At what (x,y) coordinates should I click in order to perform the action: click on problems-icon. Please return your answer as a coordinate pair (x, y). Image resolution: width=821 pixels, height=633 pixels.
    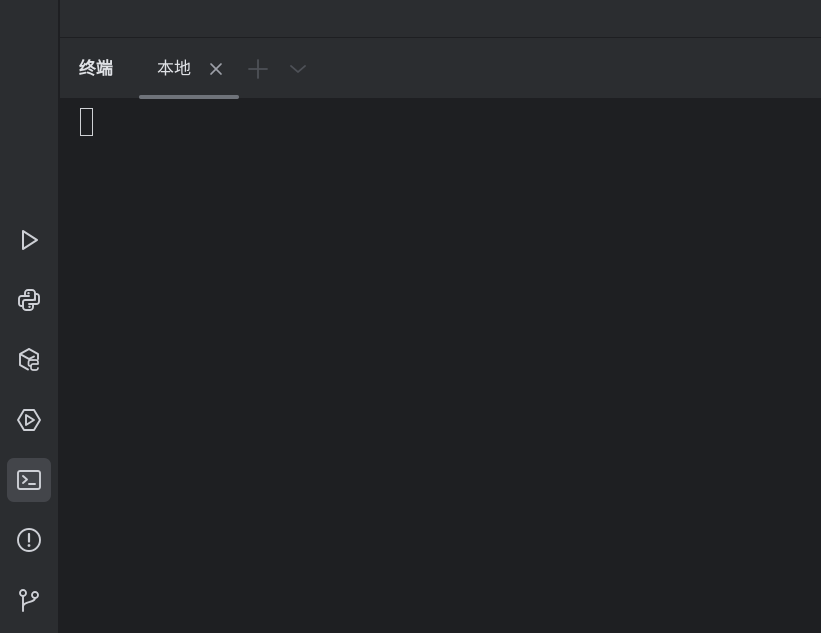
    Looking at the image, I should click on (29, 540).